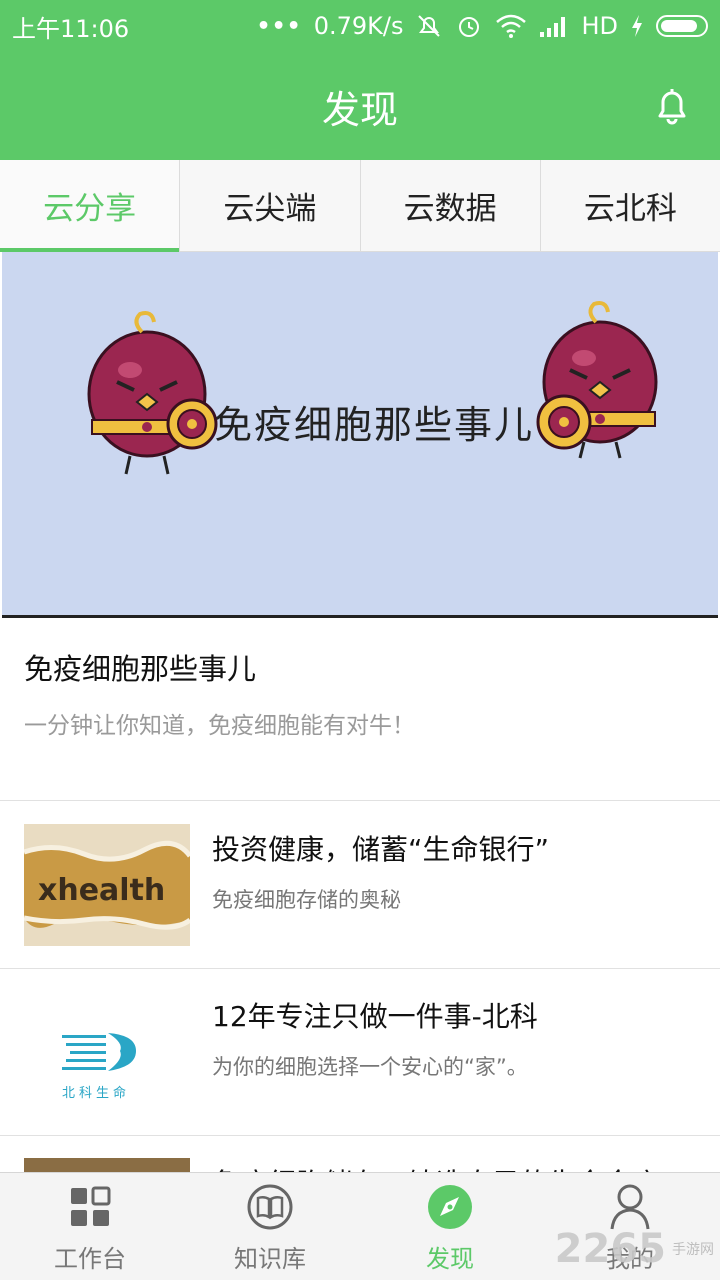  What do you see at coordinates (672, 106) in the screenshot?
I see `bell-icon` at bounding box center [672, 106].